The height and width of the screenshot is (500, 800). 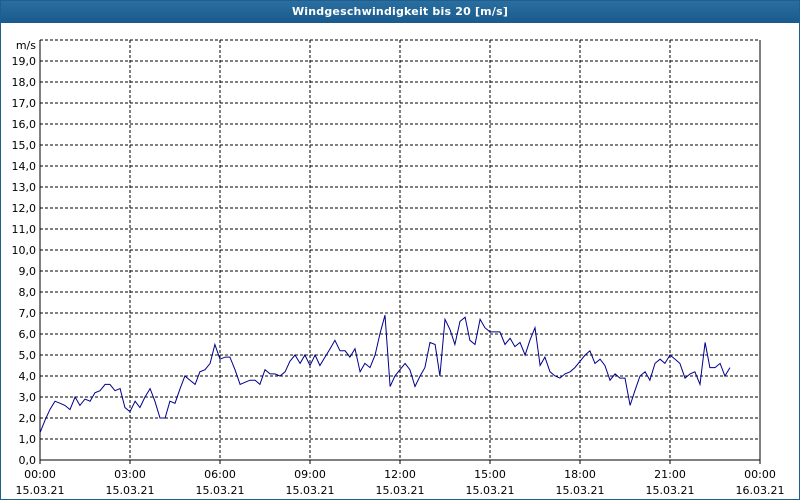 What do you see at coordinates (760, 490) in the screenshot?
I see `x-tick-date: 16.03.21` at bounding box center [760, 490].